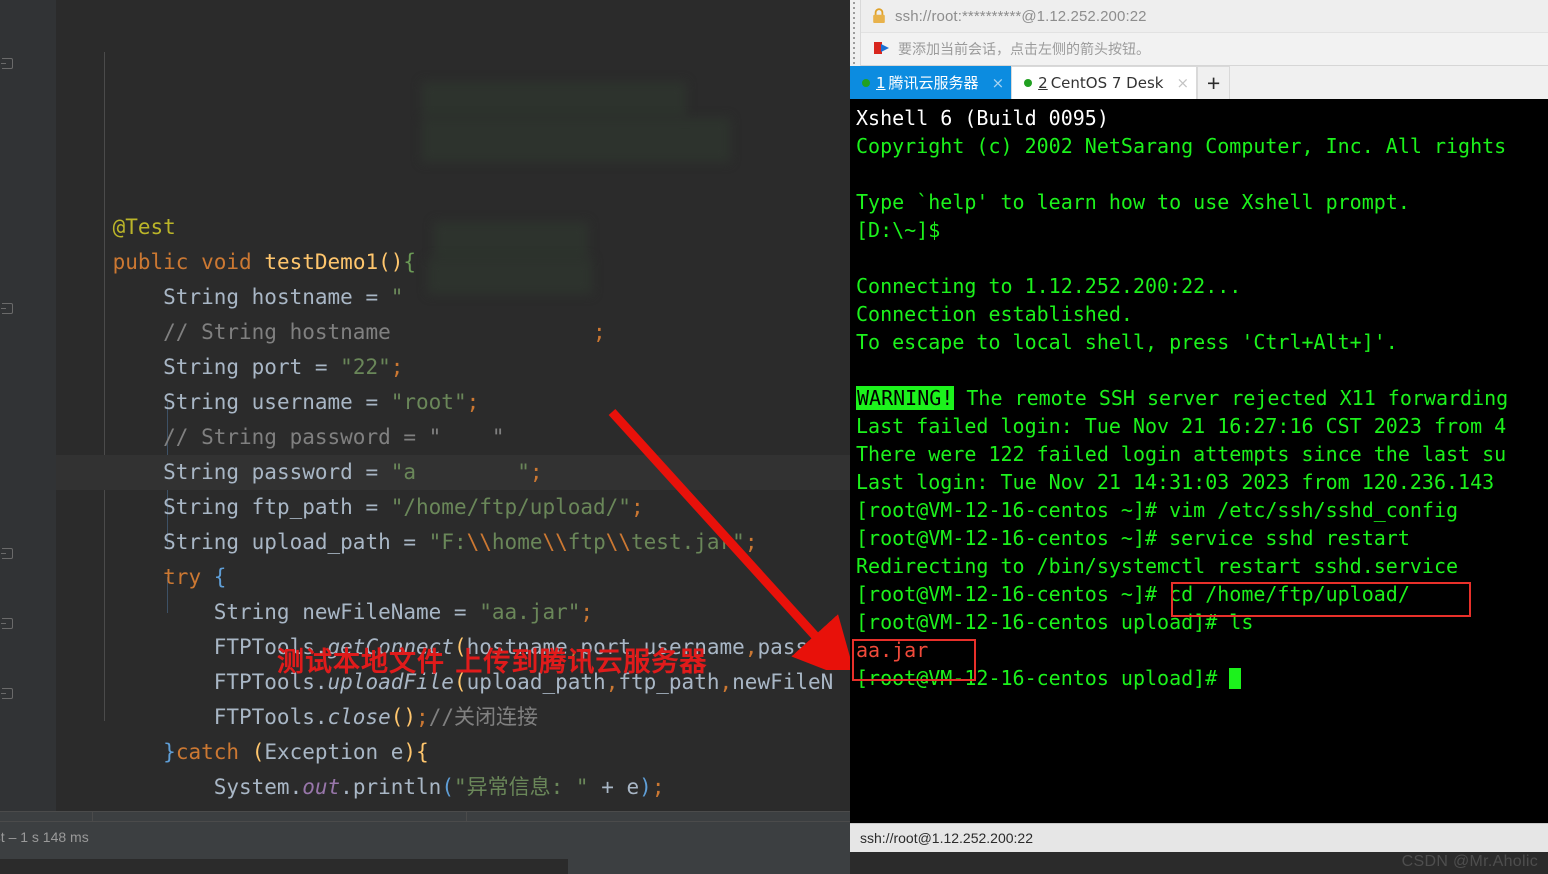  Describe the element at coordinates (931, 82) in the screenshot. I see `session-tab-1: 1 腾讯云服务器 ×` at that location.